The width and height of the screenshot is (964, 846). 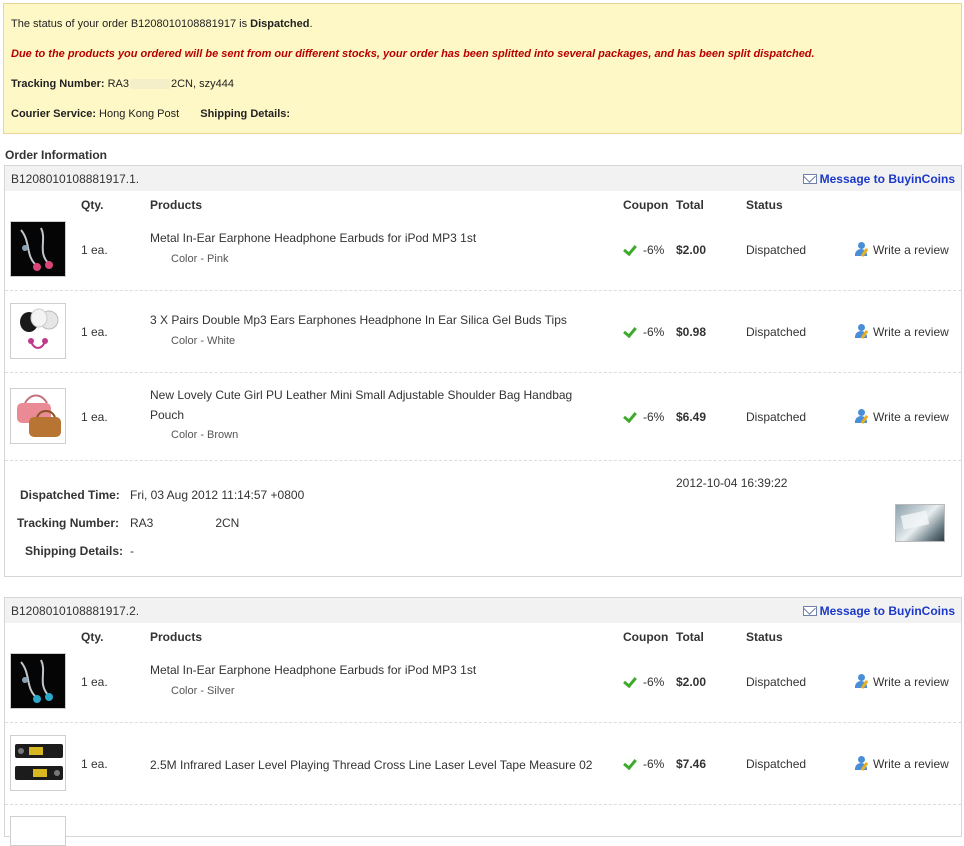 What do you see at coordinates (70, 495) in the screenshot?
I see `dispatched-time-label: Dispatched Time:` at bounding box center [70, 495].